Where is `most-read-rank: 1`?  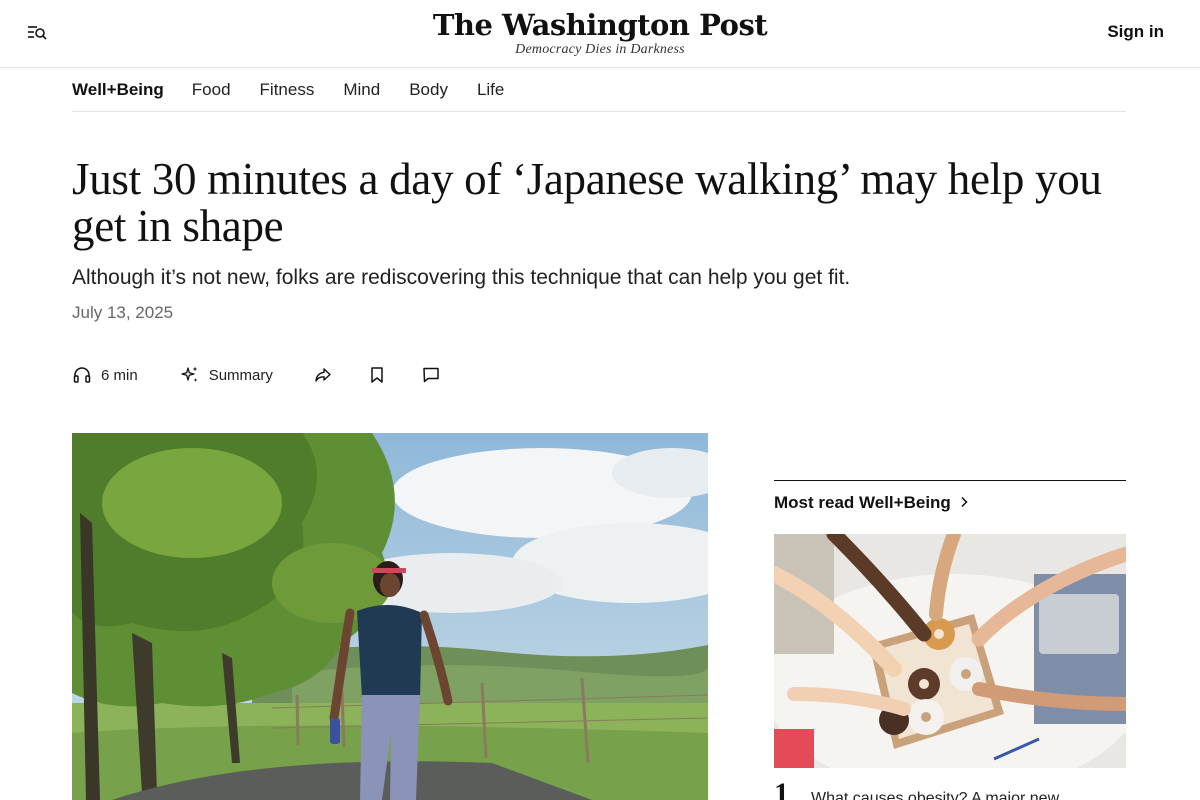 most-read-rank: 1 is located at coordinates (781, 788).